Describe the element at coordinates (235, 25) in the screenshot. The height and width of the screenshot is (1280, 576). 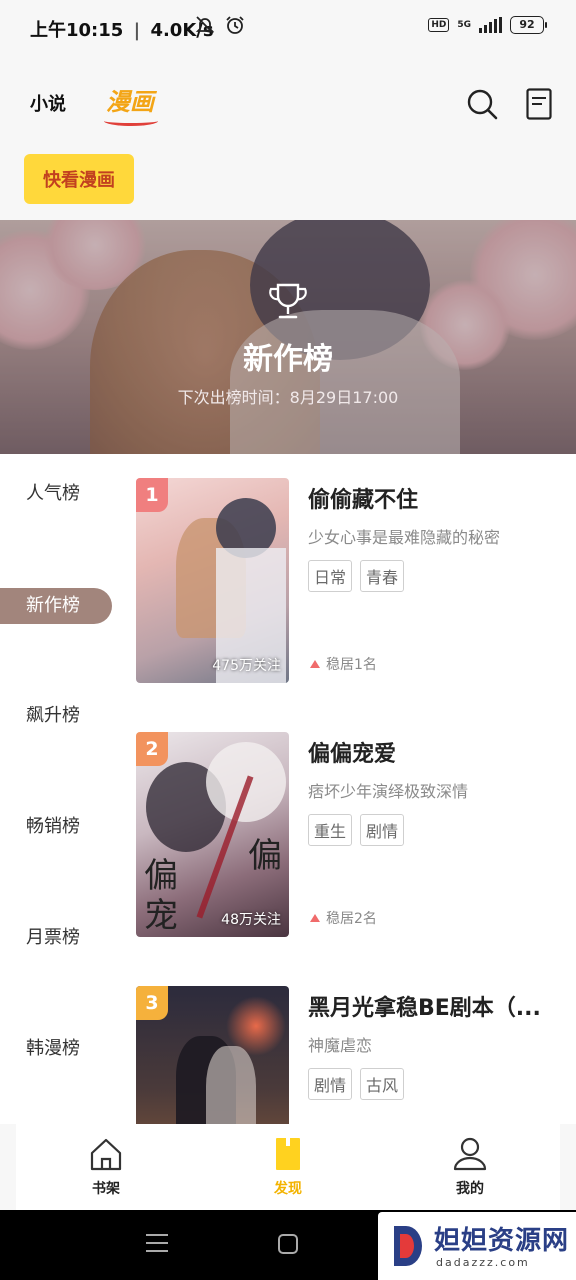
I see `alarm-icon` at that location.